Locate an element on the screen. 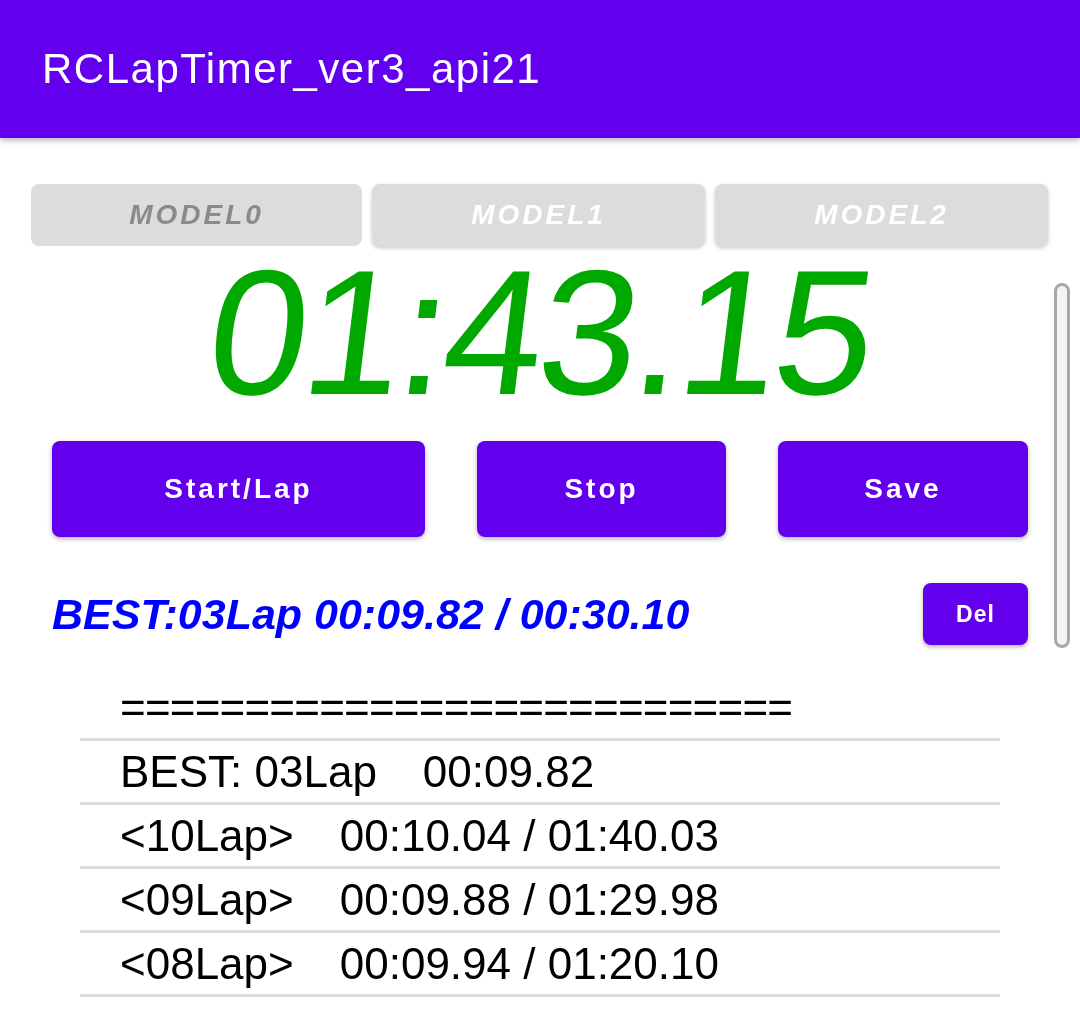  lap-time: 00:10.04 / 01:40.03 is located at coordinates (529, 835).